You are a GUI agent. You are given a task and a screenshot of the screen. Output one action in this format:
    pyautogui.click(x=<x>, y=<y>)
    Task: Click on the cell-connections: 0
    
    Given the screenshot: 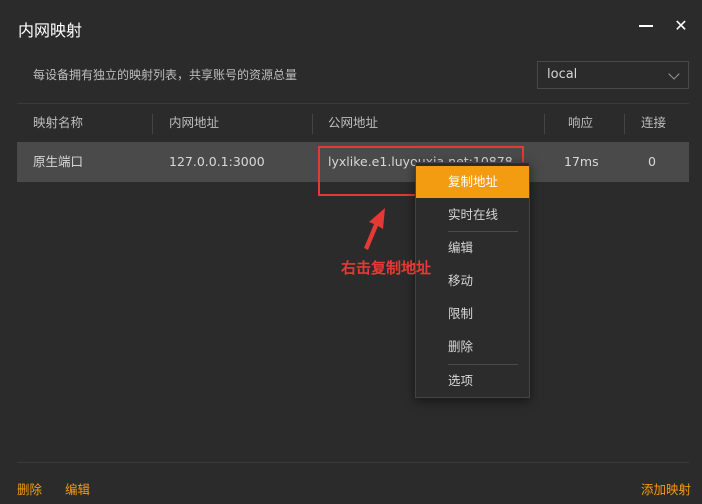 What is the action you would take?
    pyautogui.click(x=652, y=161)
    